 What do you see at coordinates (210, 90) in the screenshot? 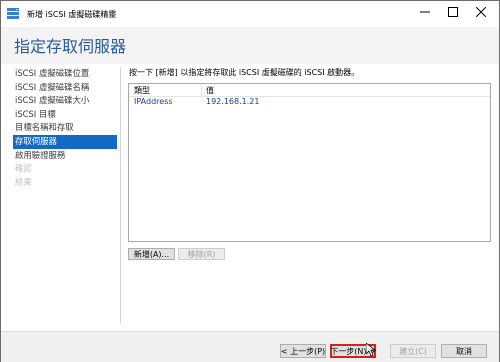
I see `column-header-value: 值` at bounding box center [210, 90].